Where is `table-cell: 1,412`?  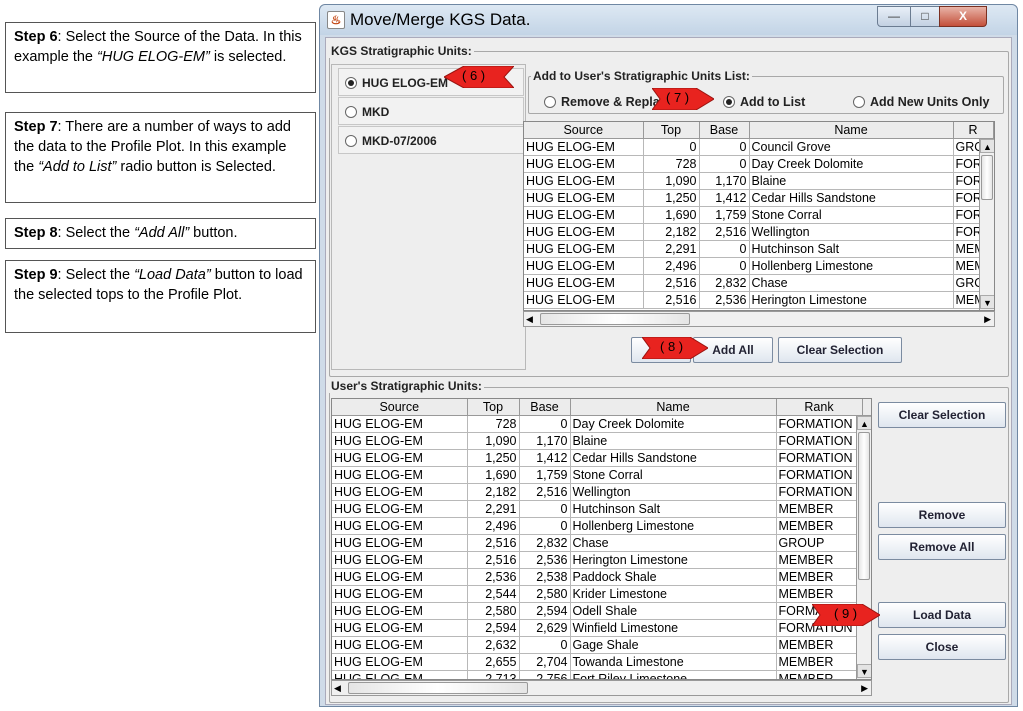 table-cell: 1,412 is located at coordinates (545, 458).